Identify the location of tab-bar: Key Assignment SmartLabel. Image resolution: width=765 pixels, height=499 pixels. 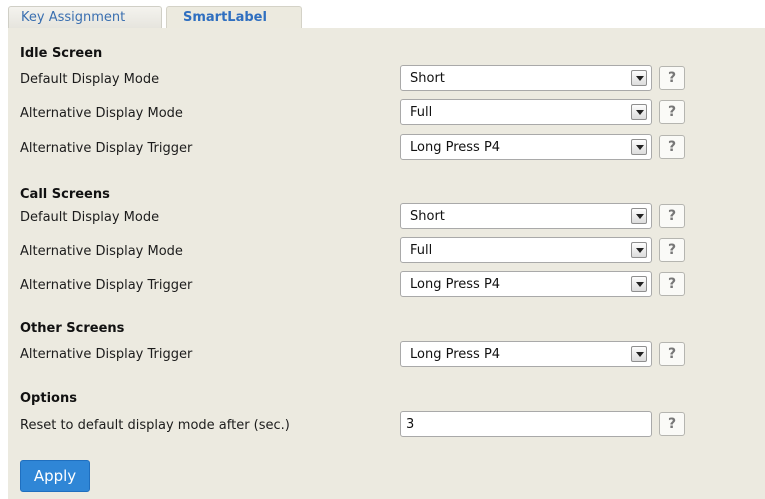
(382, 14).